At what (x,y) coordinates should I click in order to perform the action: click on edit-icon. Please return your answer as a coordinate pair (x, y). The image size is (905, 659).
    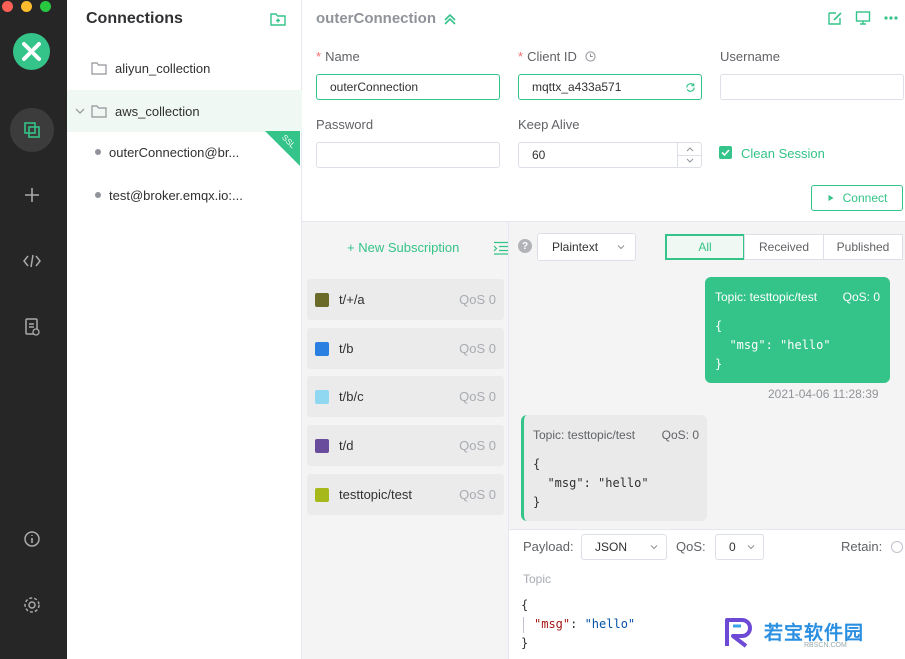
    Looking at the image, I should click on (835, 18).